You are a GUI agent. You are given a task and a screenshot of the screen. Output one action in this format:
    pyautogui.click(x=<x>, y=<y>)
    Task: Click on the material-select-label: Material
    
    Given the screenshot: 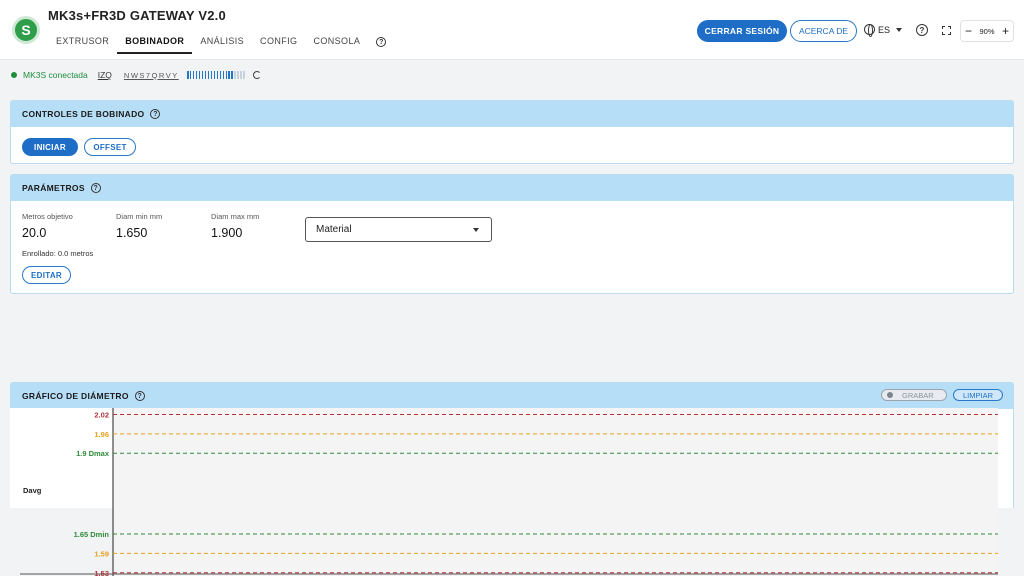 What is the action you would take?
    pyautogui.click(x=334, y=229)
    